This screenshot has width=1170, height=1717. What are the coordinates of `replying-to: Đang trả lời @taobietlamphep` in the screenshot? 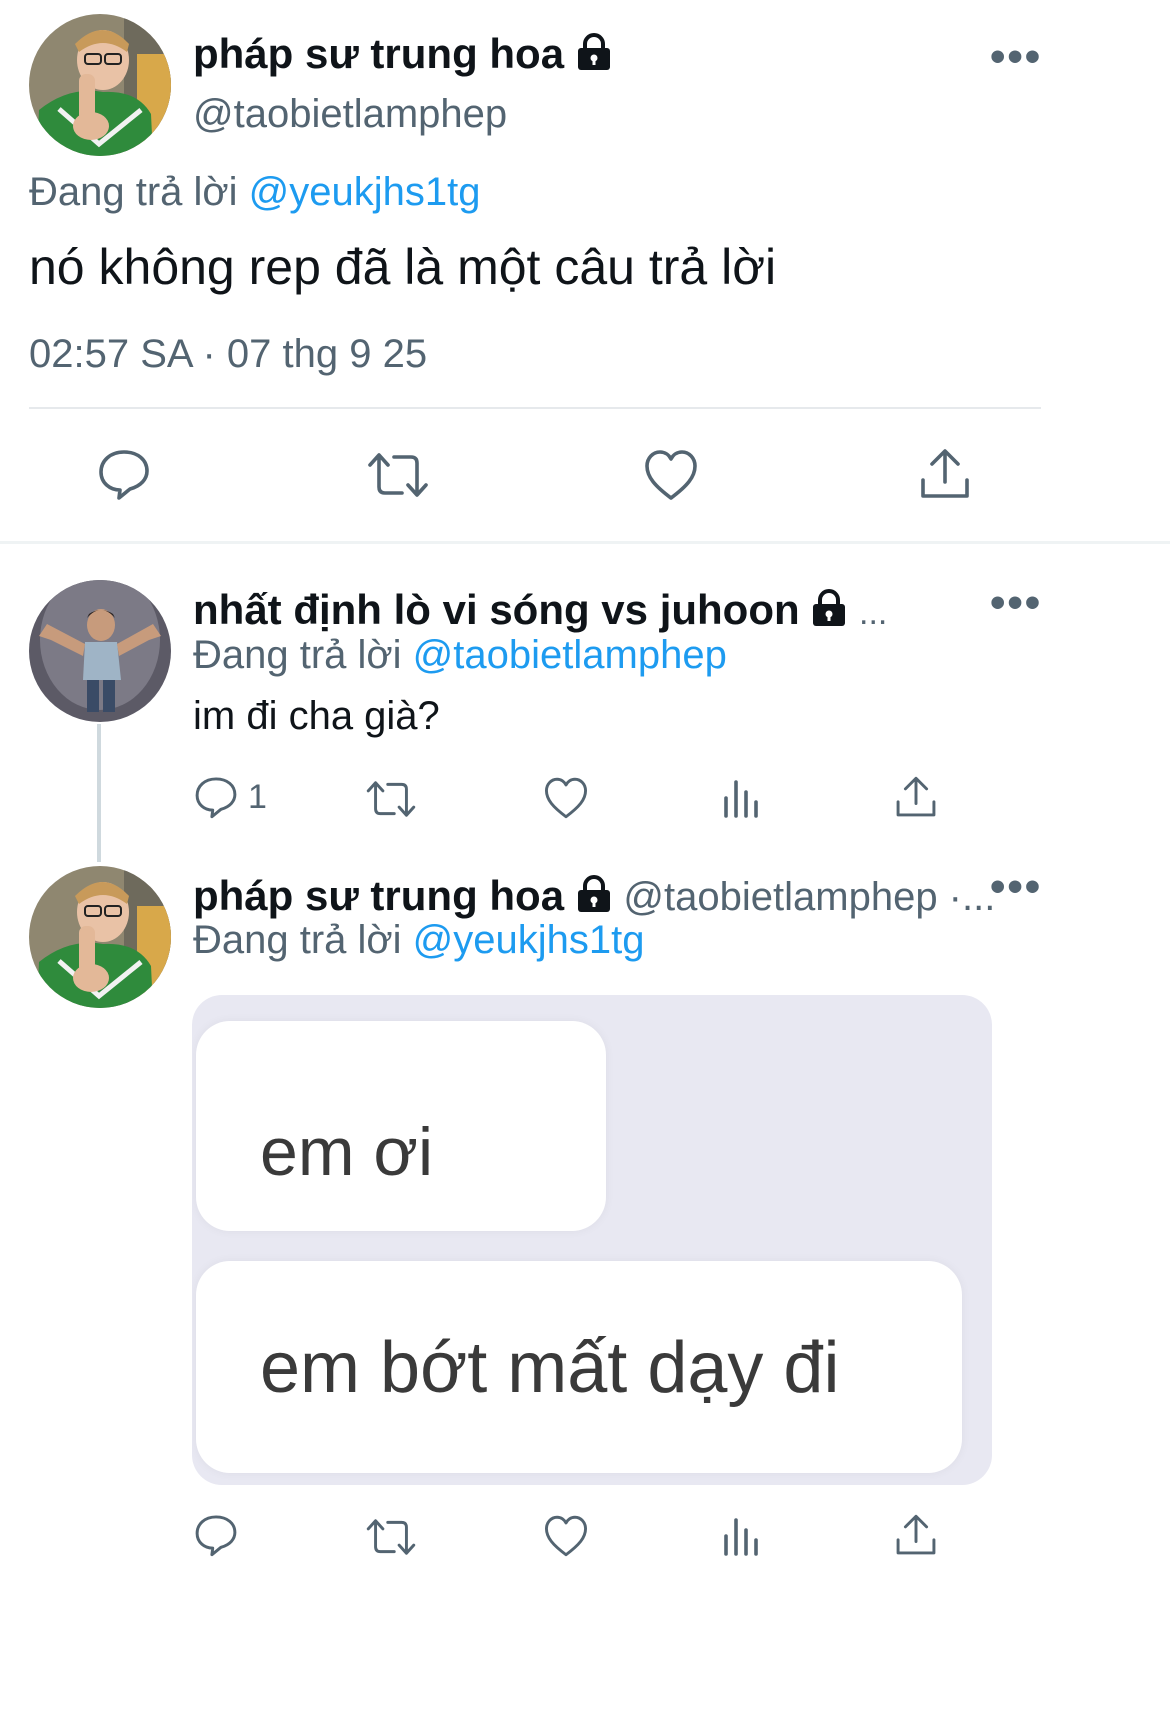 It's located at (460, 655).